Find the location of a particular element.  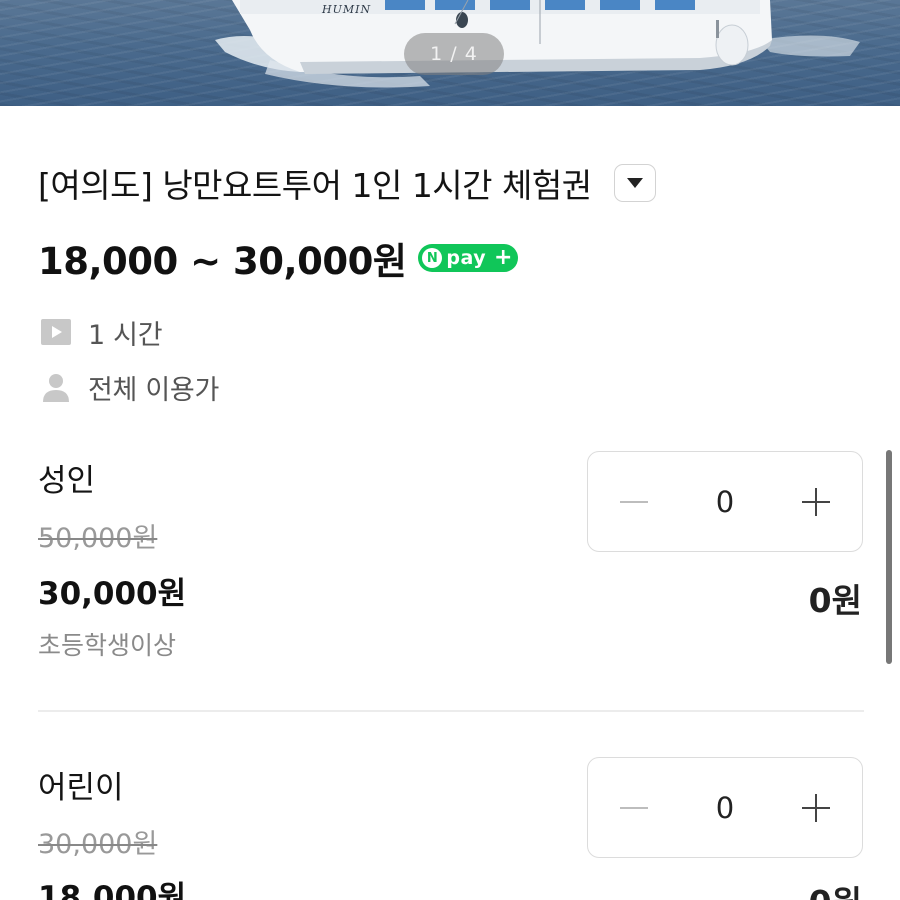

product-title-row: [여의도] 낭만요트투어 1인 1시간 체험권 is located at coordinates (418, 183).